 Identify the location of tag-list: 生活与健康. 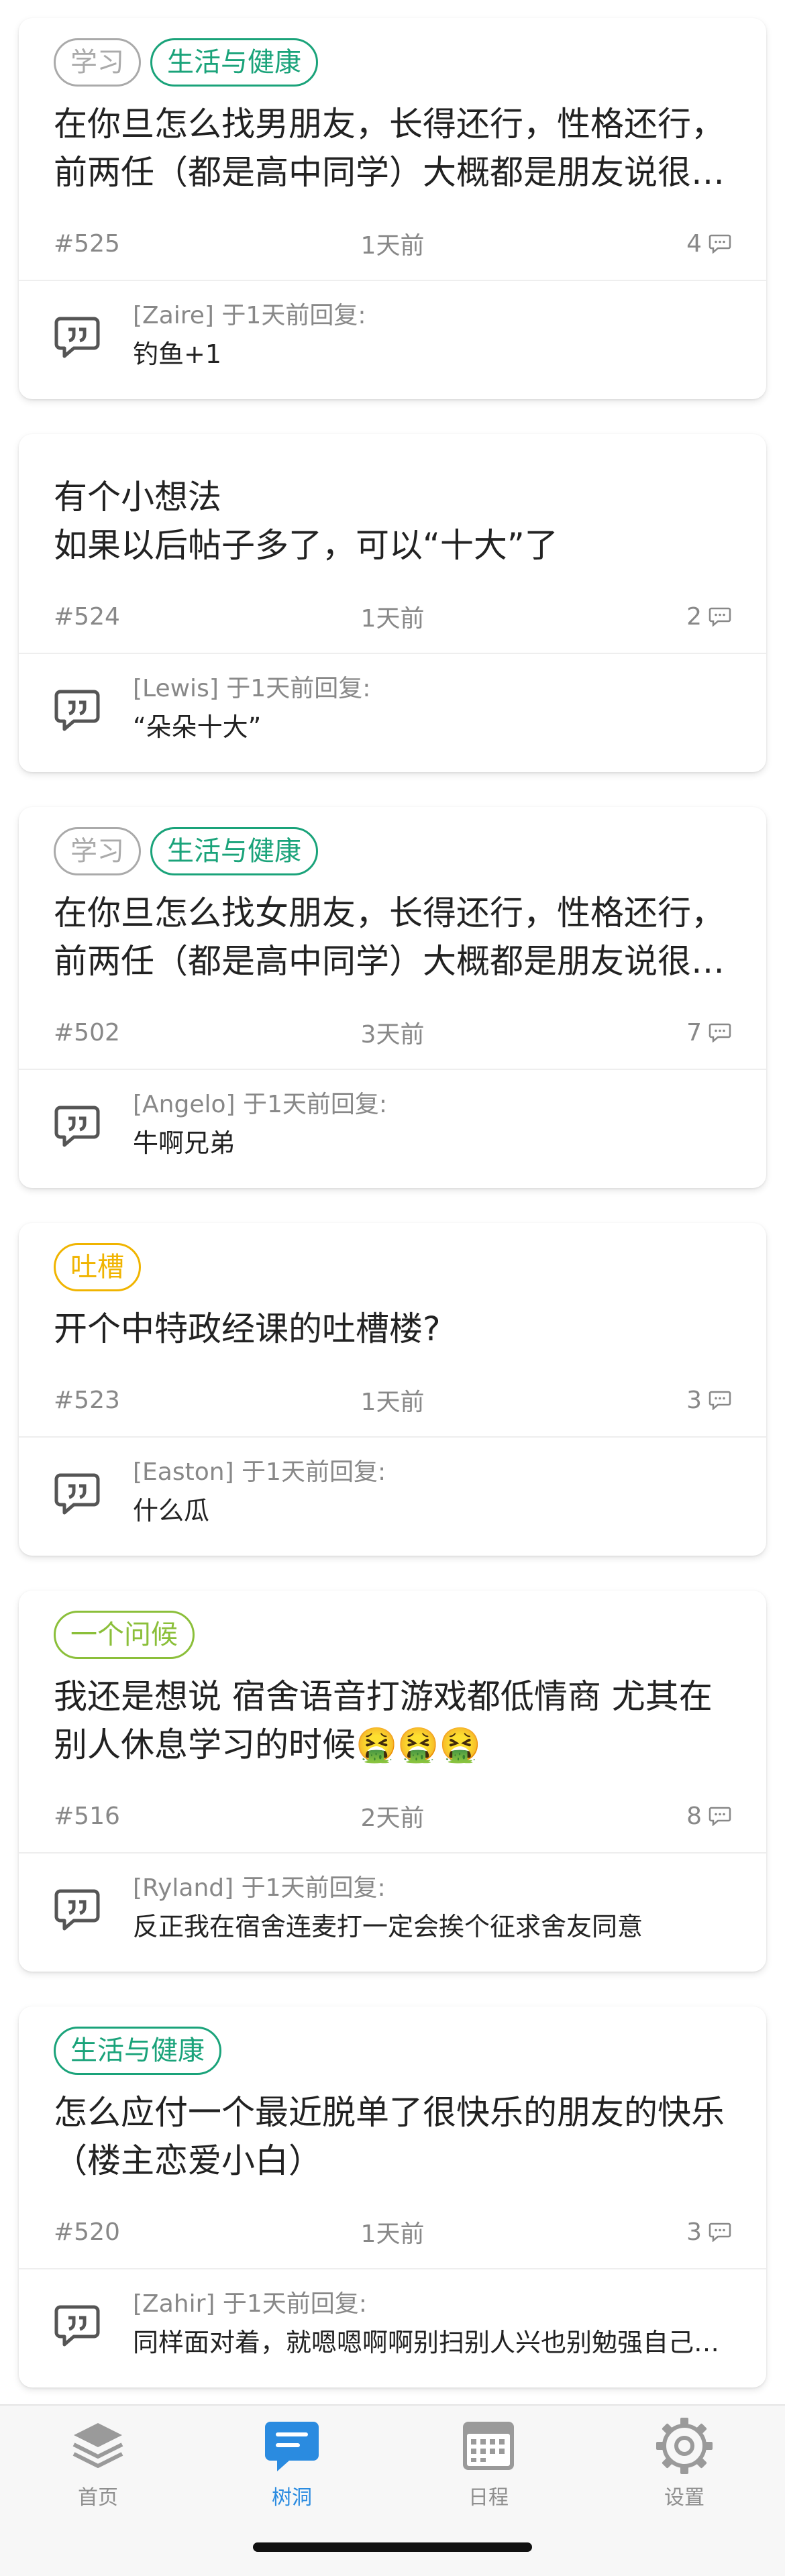
(392, 2051).